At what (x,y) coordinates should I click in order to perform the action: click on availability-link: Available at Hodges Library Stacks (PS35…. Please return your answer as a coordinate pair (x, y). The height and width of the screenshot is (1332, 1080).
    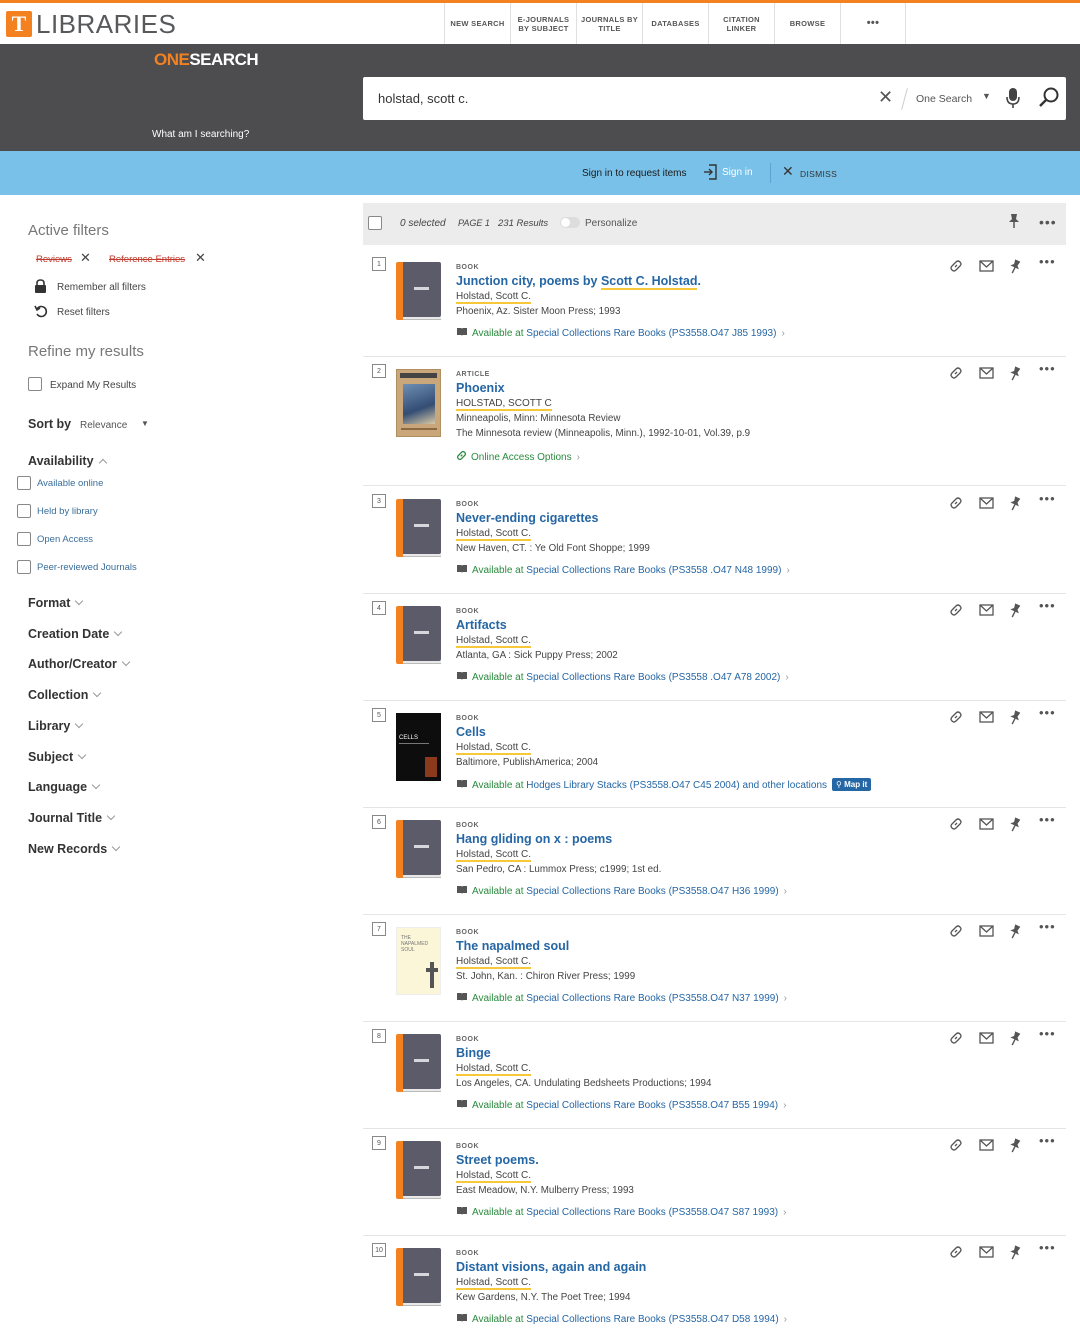
    Looking at the image, I should click on (664, 785).